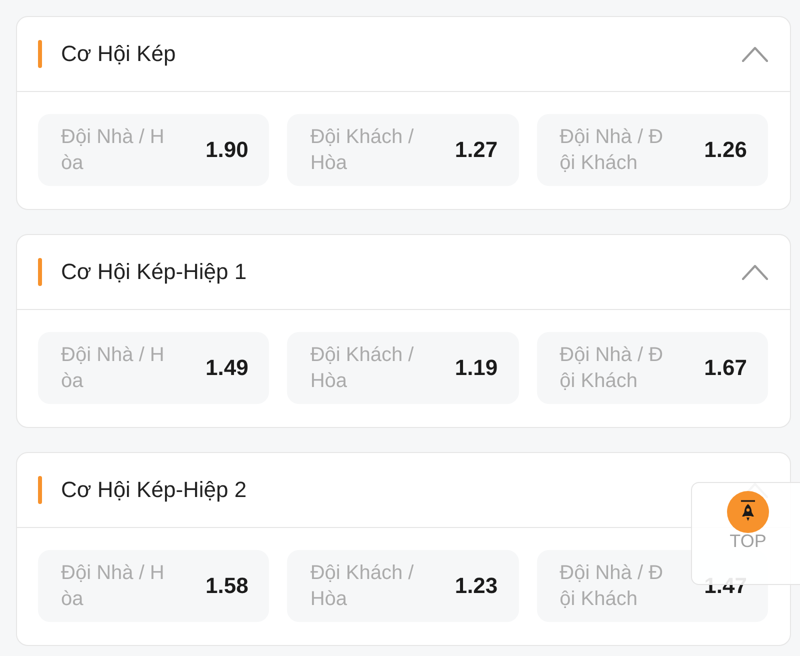 The image size is (800, 656). I want to click on section-title: Cơ Hội Kép, so click(118, 54).